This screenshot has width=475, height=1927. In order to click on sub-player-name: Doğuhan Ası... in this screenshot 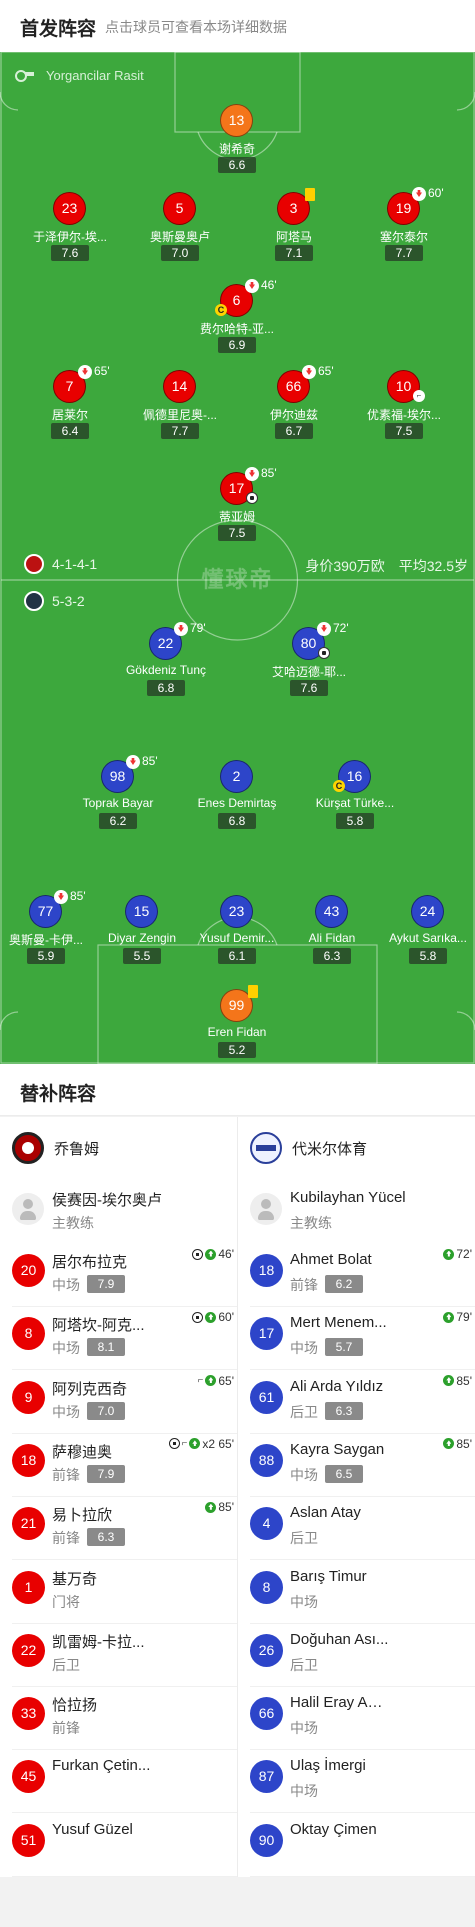, I will do `click(339, 1639)`.